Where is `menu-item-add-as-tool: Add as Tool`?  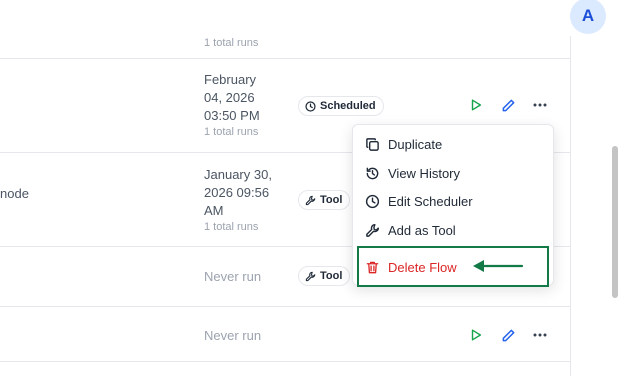
menu-item-add-as-tool: Add as Tool is located at coordinates (453, 230).